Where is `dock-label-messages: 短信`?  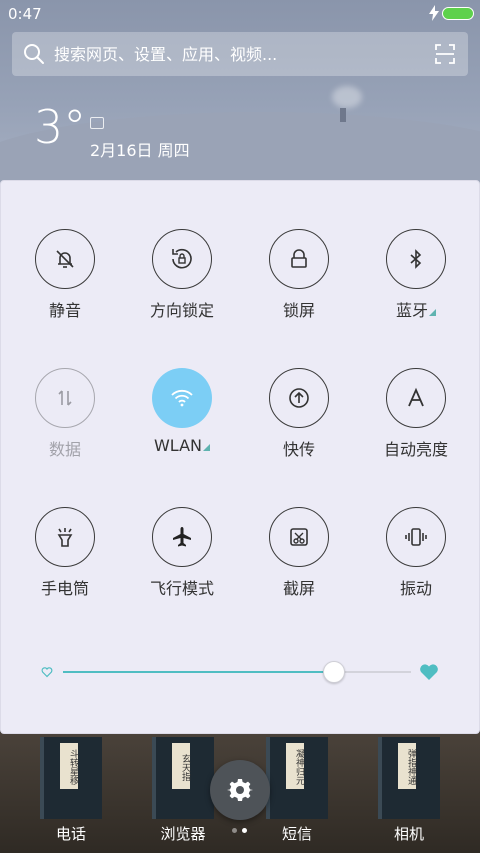
dock-label-messages: 短信 is located at coordinates (297, 833).